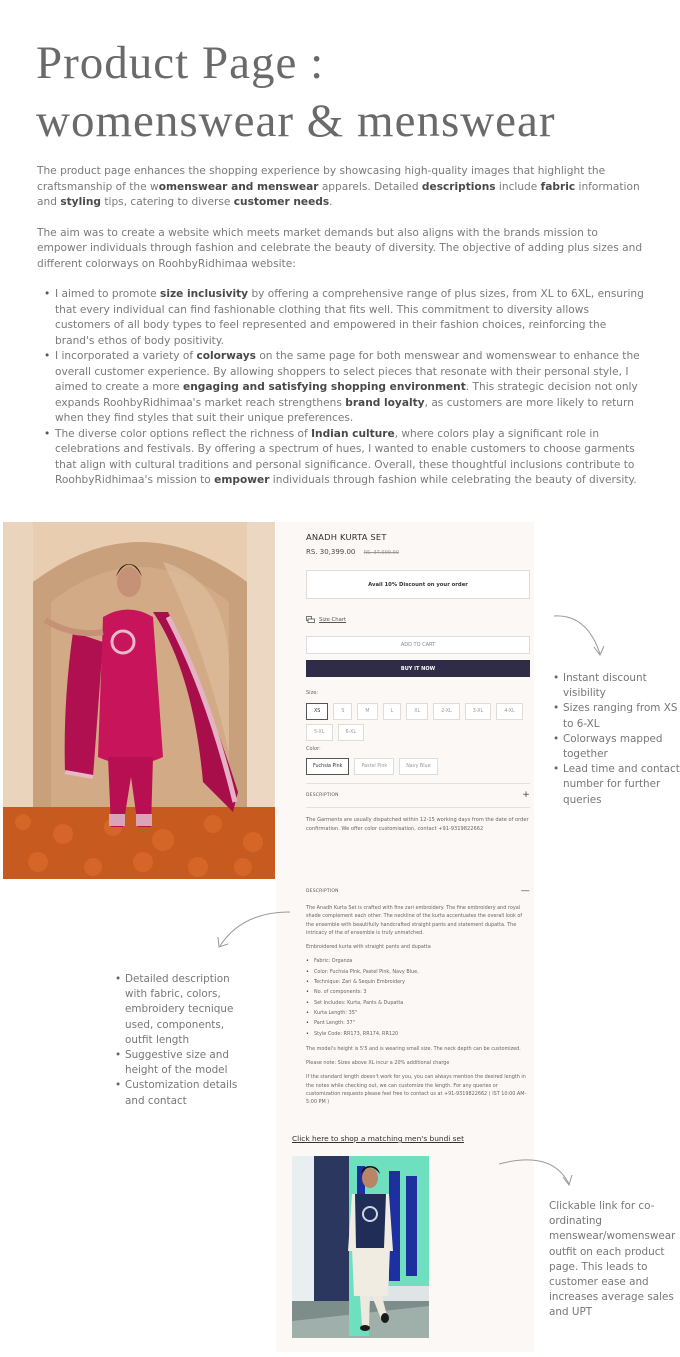 Image resolution: width=680 pixels, height=1357 pixels. I want to click on size-option-3xl: 3-XL, so click(478, 711).